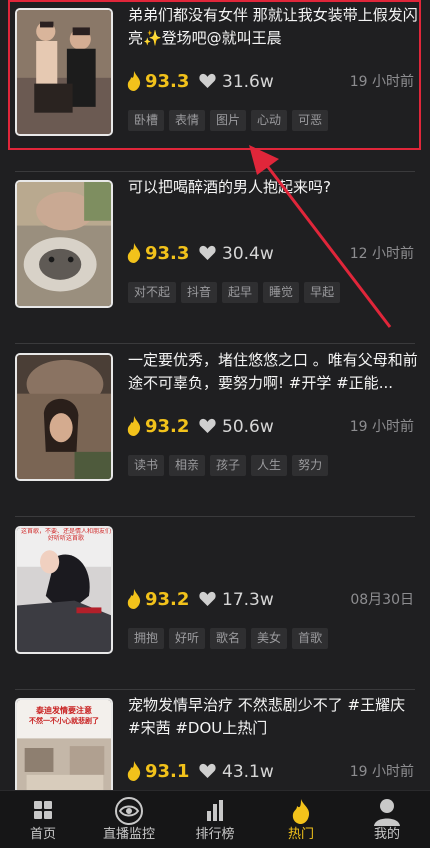 The height and width of the screenshot is (848, 430). What do you see at coordinates (215, 834) in the screenshot?
I see `nav-label: 排行榜` at bounding box center [215, 834].